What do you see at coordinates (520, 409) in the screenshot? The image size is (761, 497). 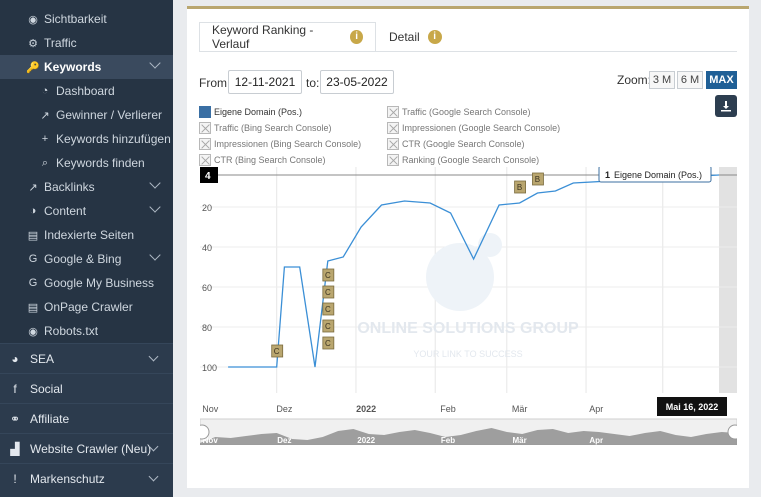 I see `x-tick-label: Mär` at bounding box center [520, 409].